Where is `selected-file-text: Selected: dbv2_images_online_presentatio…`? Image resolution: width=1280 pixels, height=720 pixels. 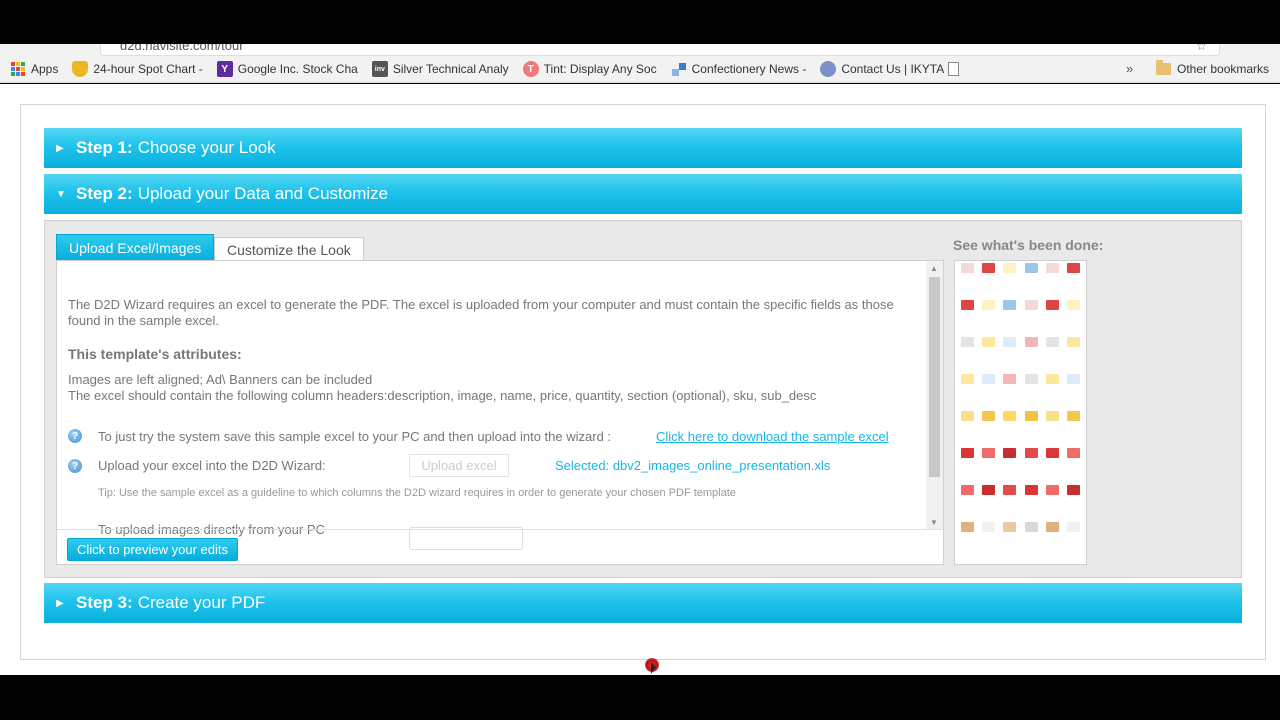
selected-file-text: Selected: dbv2_images_online_presentatio… is located at coordinates (693, 465).